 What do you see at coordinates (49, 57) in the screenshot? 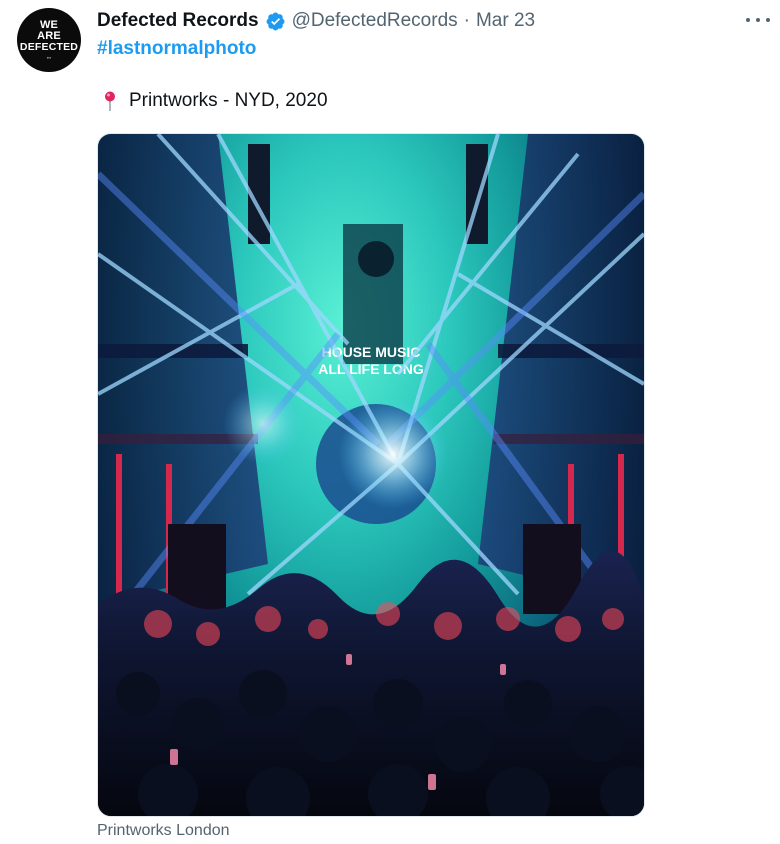
I see `avatar-mark: ▪▪▪` at bounding box center [49, 57].